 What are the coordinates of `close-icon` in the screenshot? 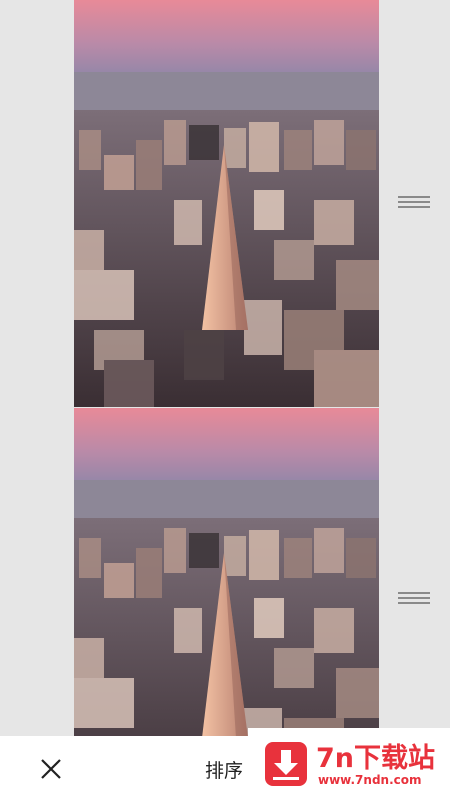 It's located at (51, 769).